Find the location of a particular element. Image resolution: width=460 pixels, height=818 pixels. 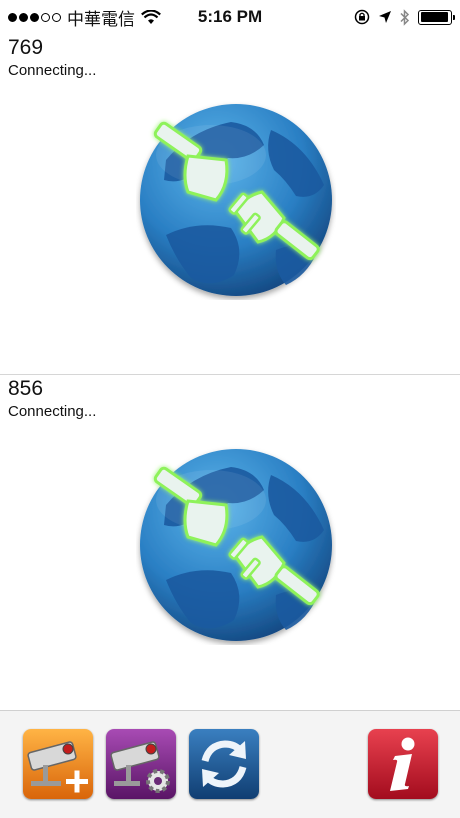

camera-name: 769 is located at coordinates (26, 47).